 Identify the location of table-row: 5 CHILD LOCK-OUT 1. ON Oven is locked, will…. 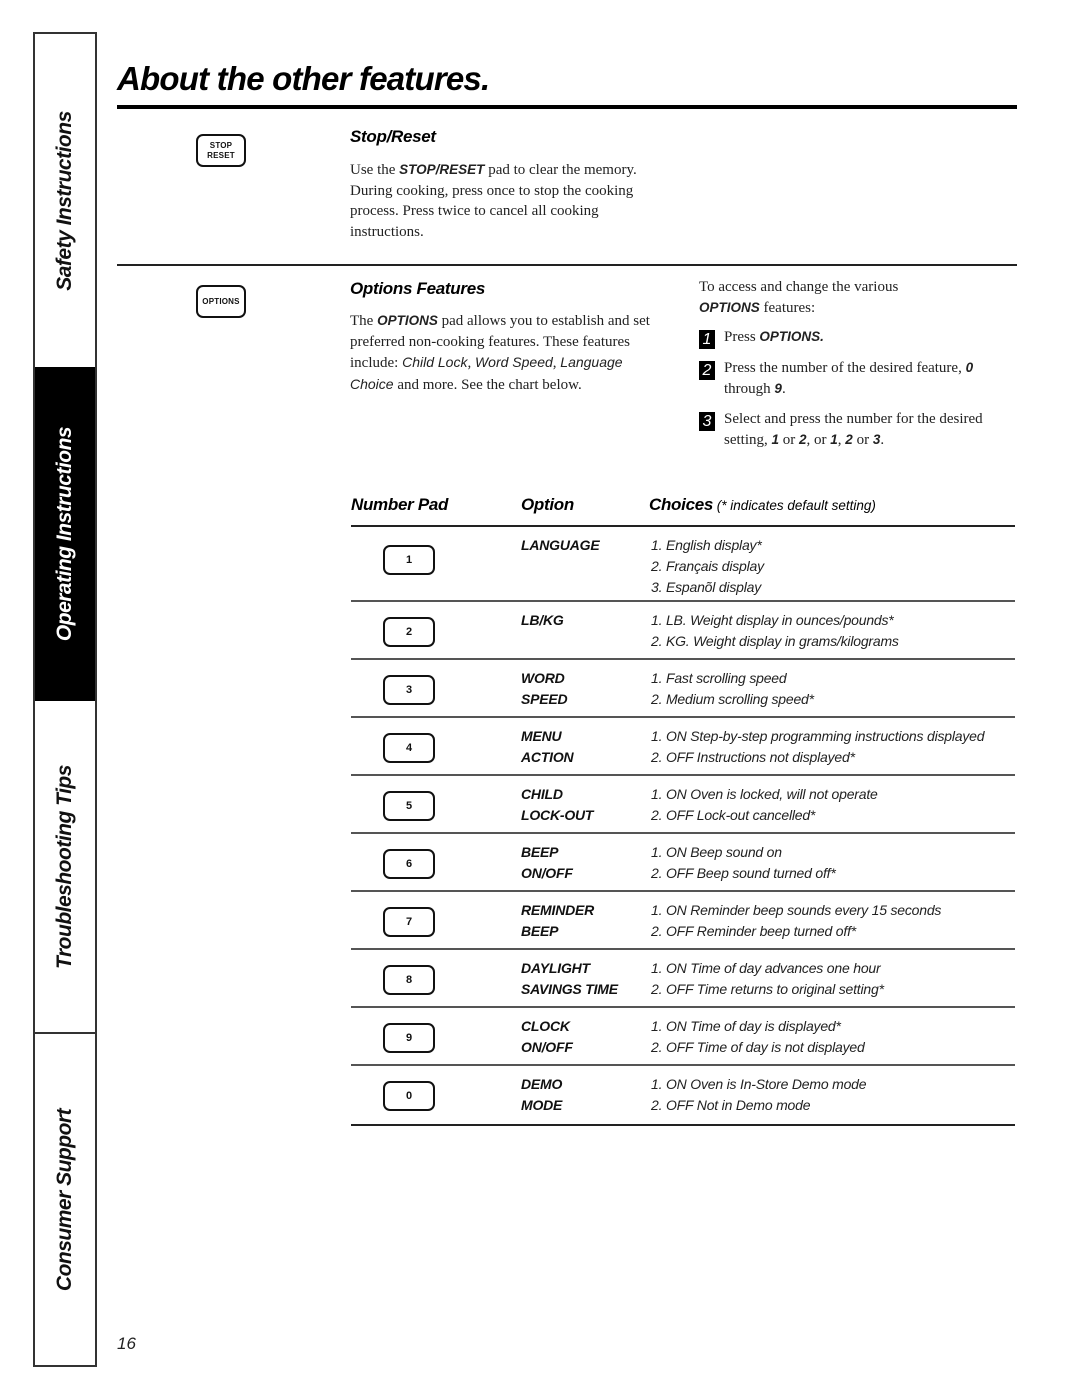
(683, 805).